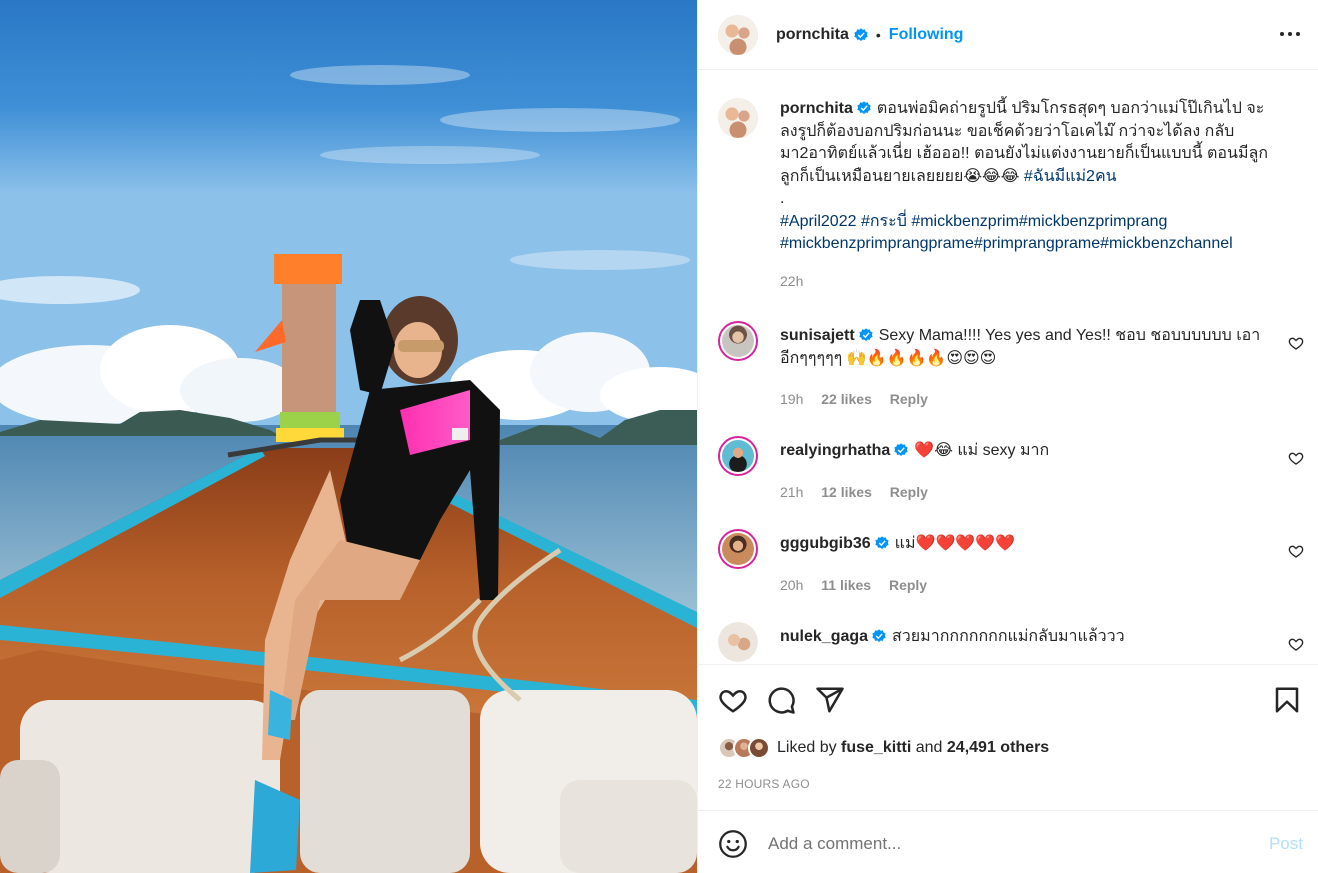 This screenshot has width=1318, height=873. I want to click on liked-by-user: fuse_kitti, so click(876, 747).